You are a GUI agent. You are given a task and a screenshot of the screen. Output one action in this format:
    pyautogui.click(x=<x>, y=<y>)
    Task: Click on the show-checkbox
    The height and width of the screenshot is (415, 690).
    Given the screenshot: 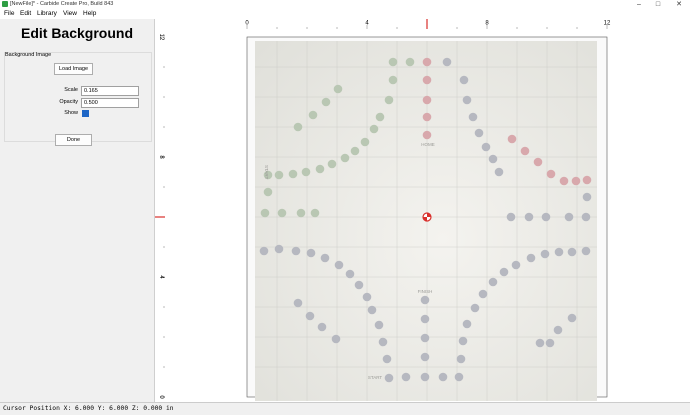 What is the action you would take?
    pyautogui.click(x=85, y=113)
    